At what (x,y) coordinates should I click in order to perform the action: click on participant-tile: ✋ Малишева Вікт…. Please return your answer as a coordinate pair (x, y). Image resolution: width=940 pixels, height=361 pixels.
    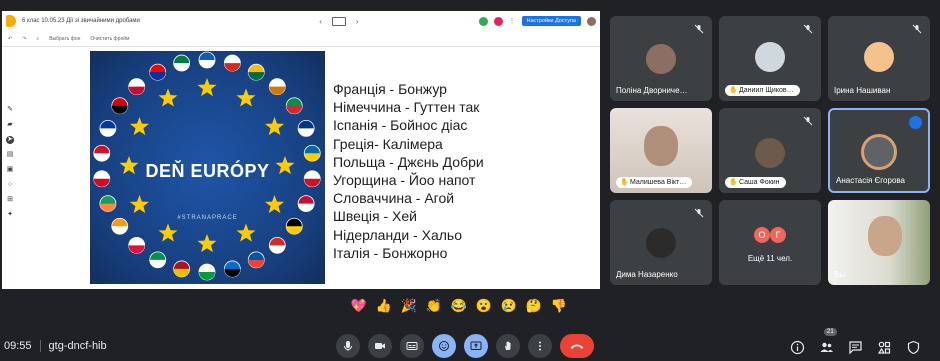
    Looking at the image, I should click on (661, 150).